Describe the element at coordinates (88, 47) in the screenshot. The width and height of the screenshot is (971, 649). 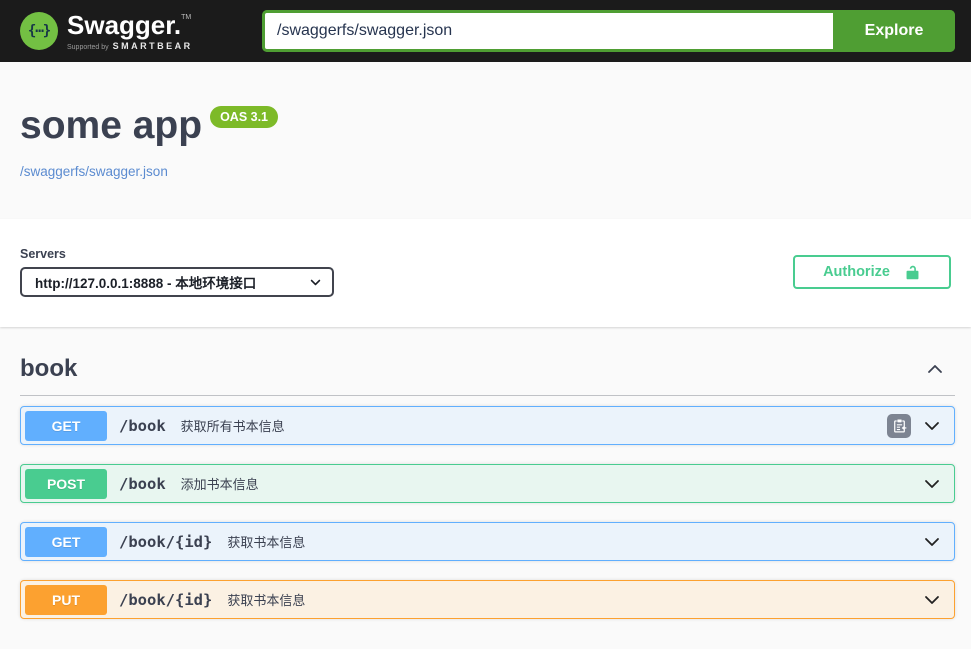
I see `supported-by-label: Supported by` at that location.